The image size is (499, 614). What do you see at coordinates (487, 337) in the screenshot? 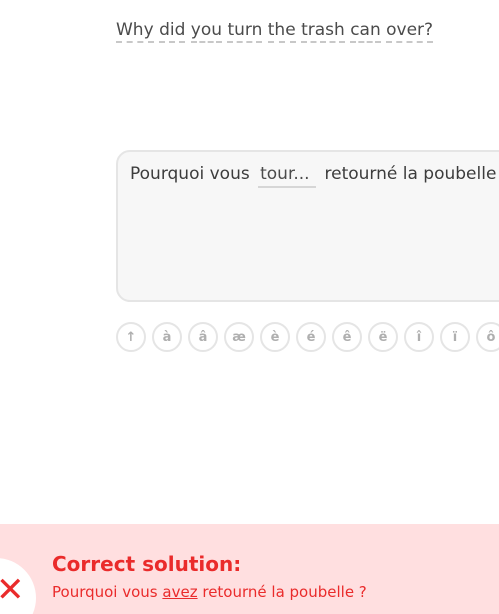
I see `char-key: ô` at bounding box center [487, 337].